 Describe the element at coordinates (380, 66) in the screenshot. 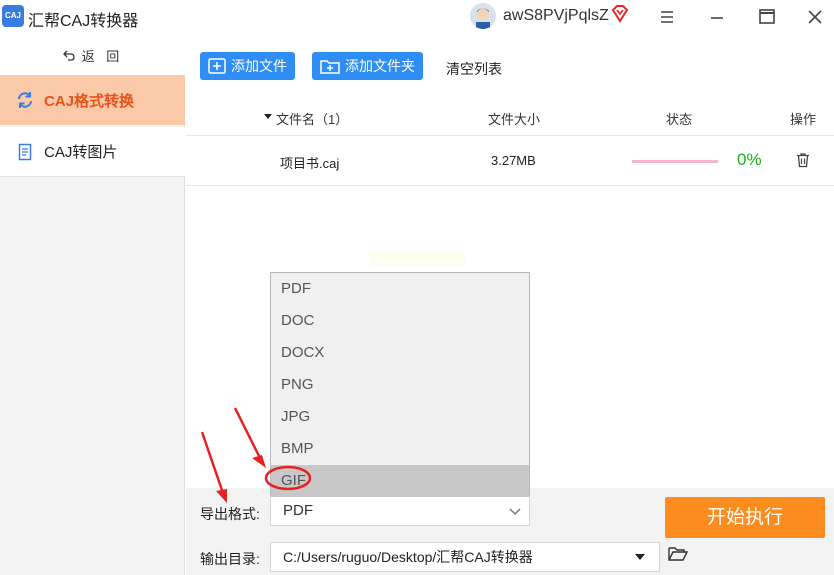

I see `add-folder-label: 添加文件夹` at that location.